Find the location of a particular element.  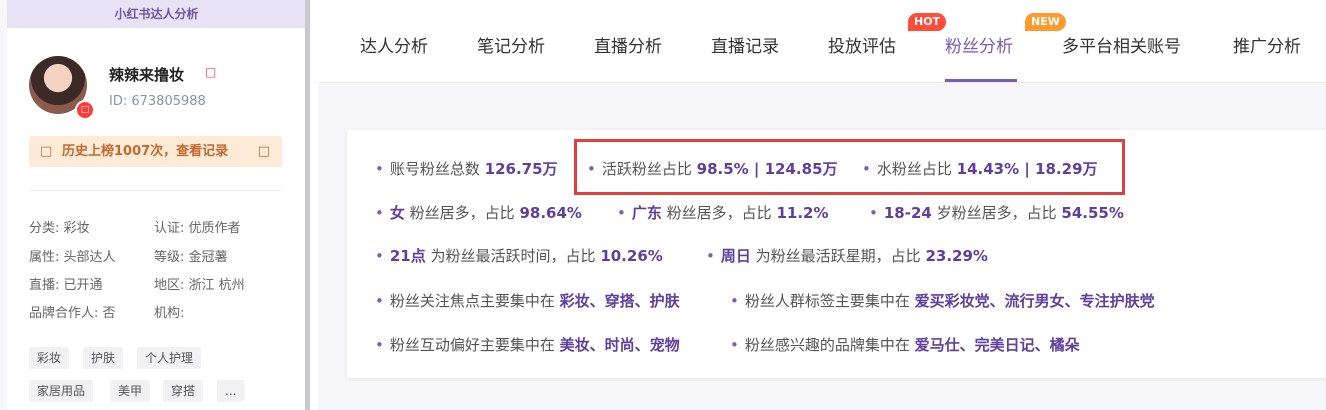

stat-key: 21点 is located at coordinates (407, 256).